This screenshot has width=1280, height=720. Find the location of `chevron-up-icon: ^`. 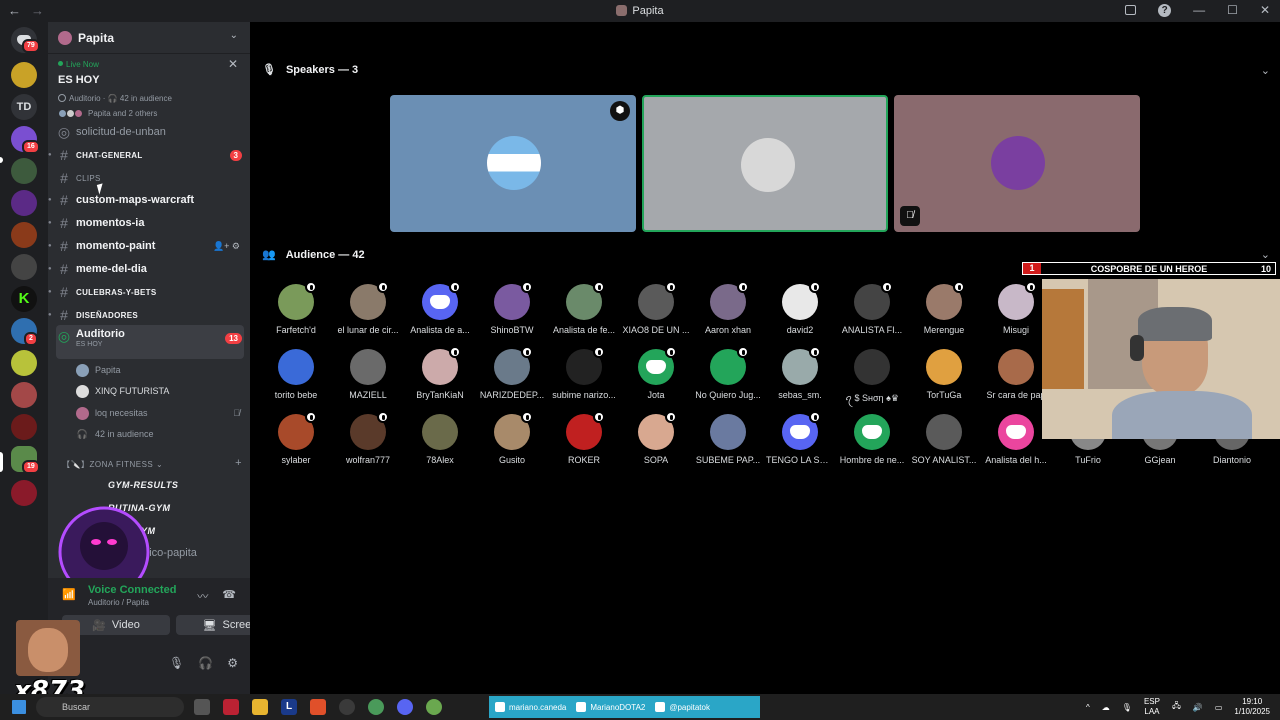

chevron-up-icon: ^ is located at coordinates (1088, 707).